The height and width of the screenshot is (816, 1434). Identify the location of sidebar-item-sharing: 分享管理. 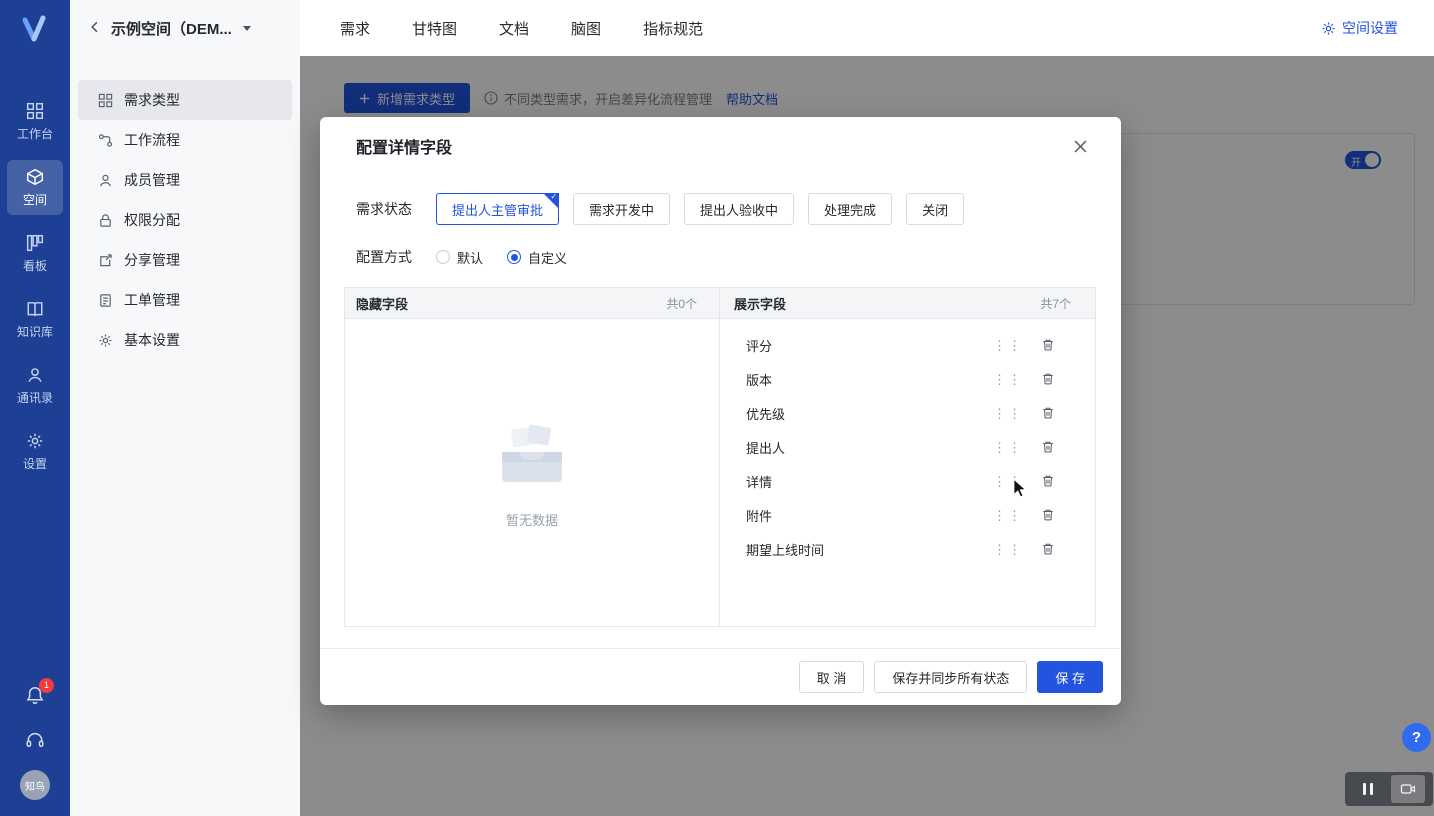
(185, 260).